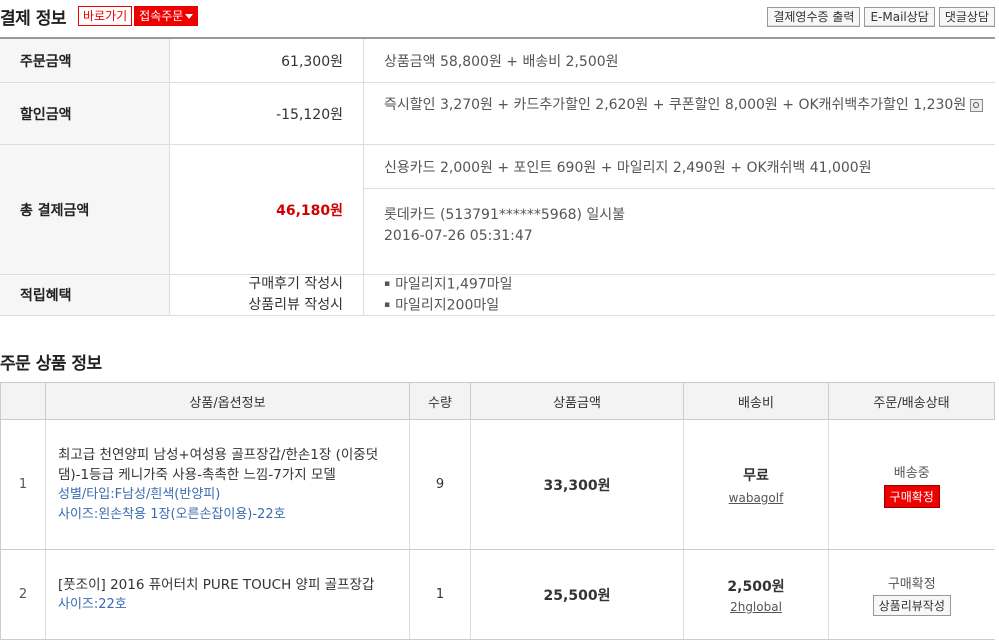 This screenshot has height=640, width=999. What do you see at coordinates (689, 306) in the screenshot?
I see `reward-item-2: 마일리지200마일` at bounding box center [689, 306].